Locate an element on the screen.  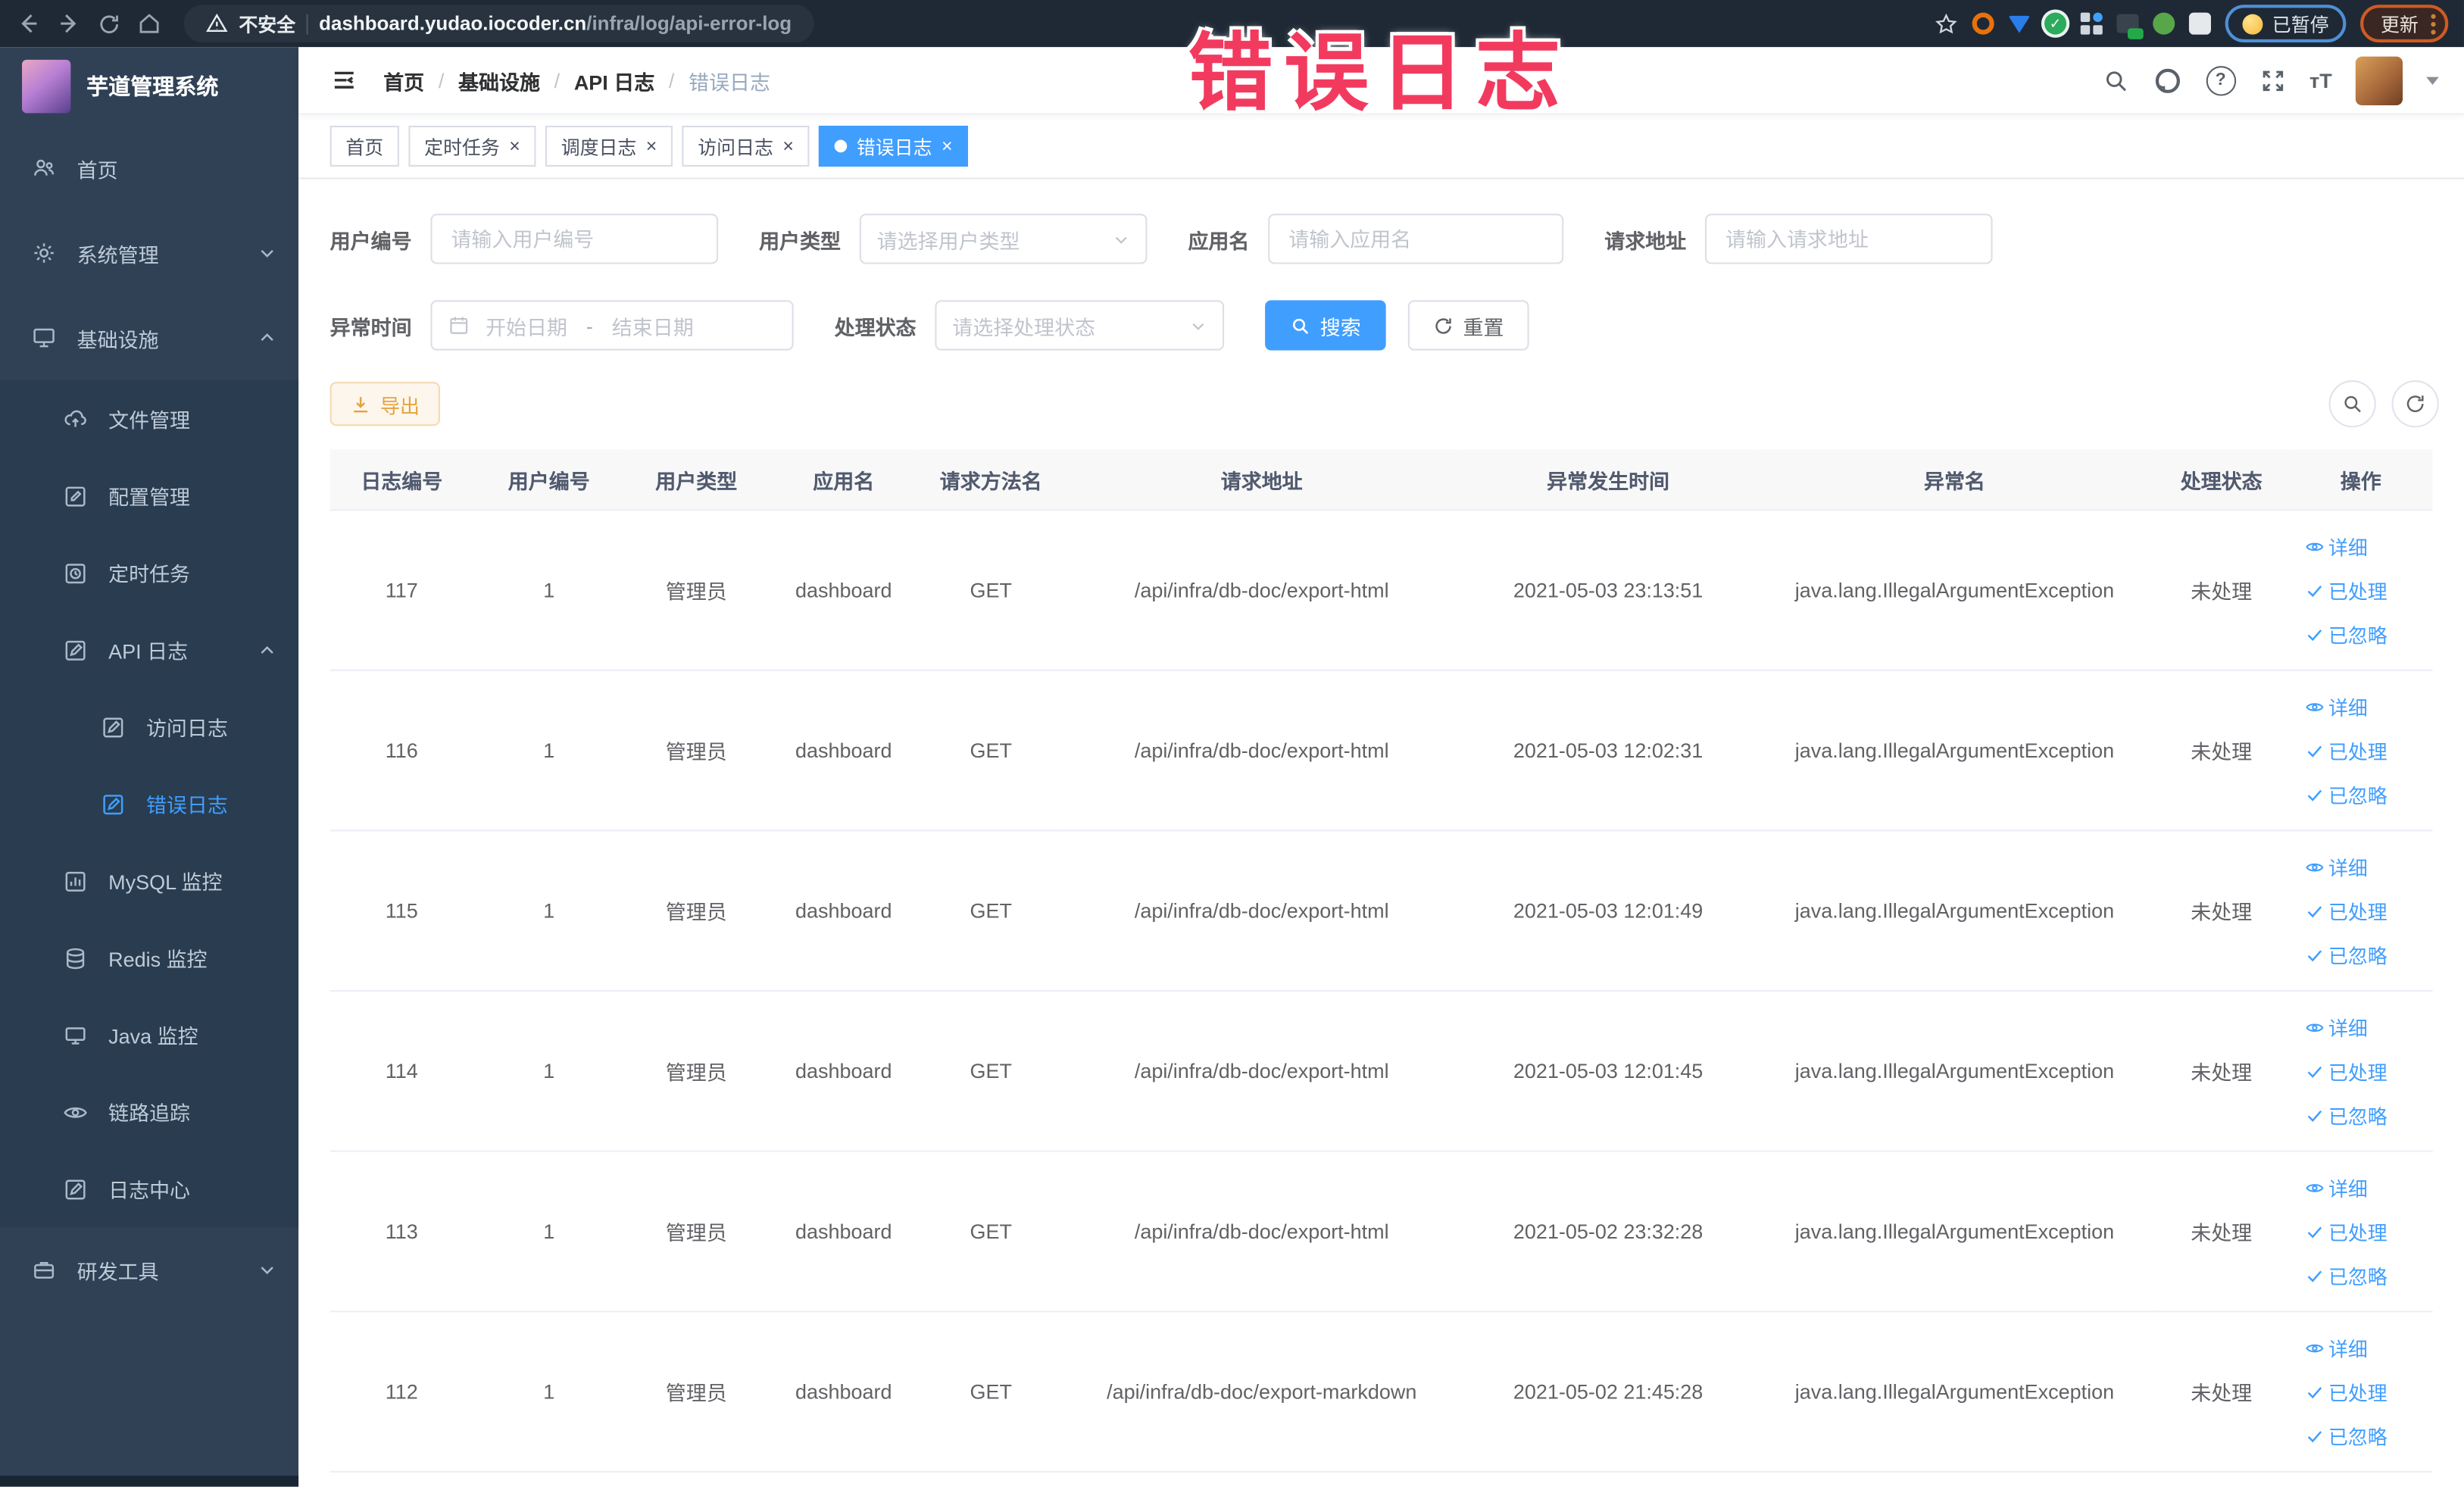
tab-scheduled-job: 定时任务 × is located at coordinates (472, 146).